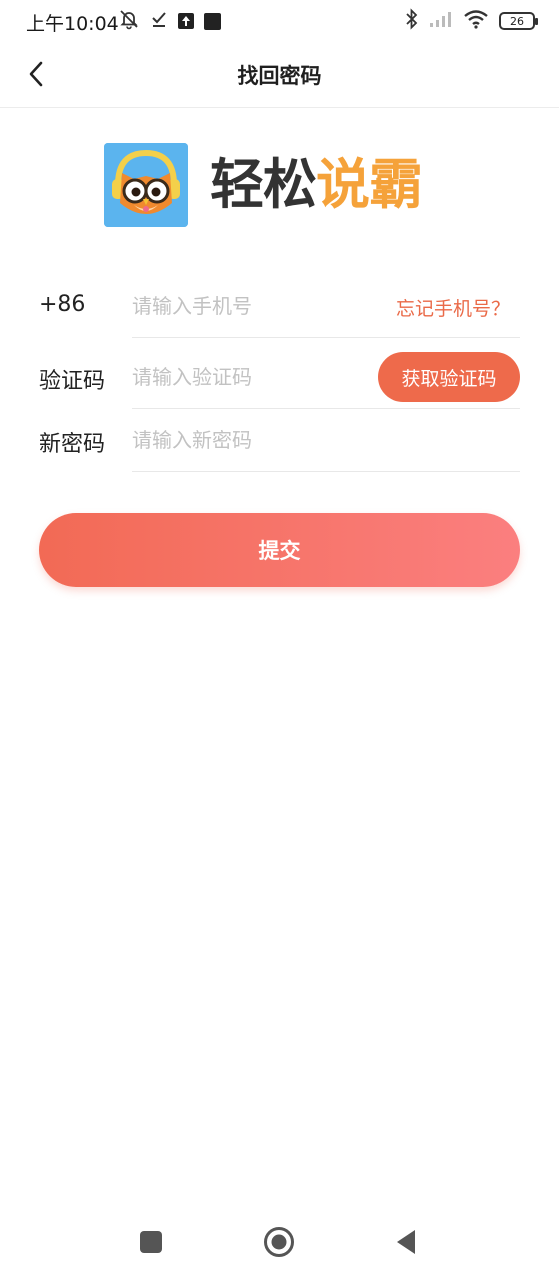 The height and width of the screenshot is (1280, 559). Describe the element at coordinates (146, 185) in the screenshot. I see `owl-headphones-icon` at that location.